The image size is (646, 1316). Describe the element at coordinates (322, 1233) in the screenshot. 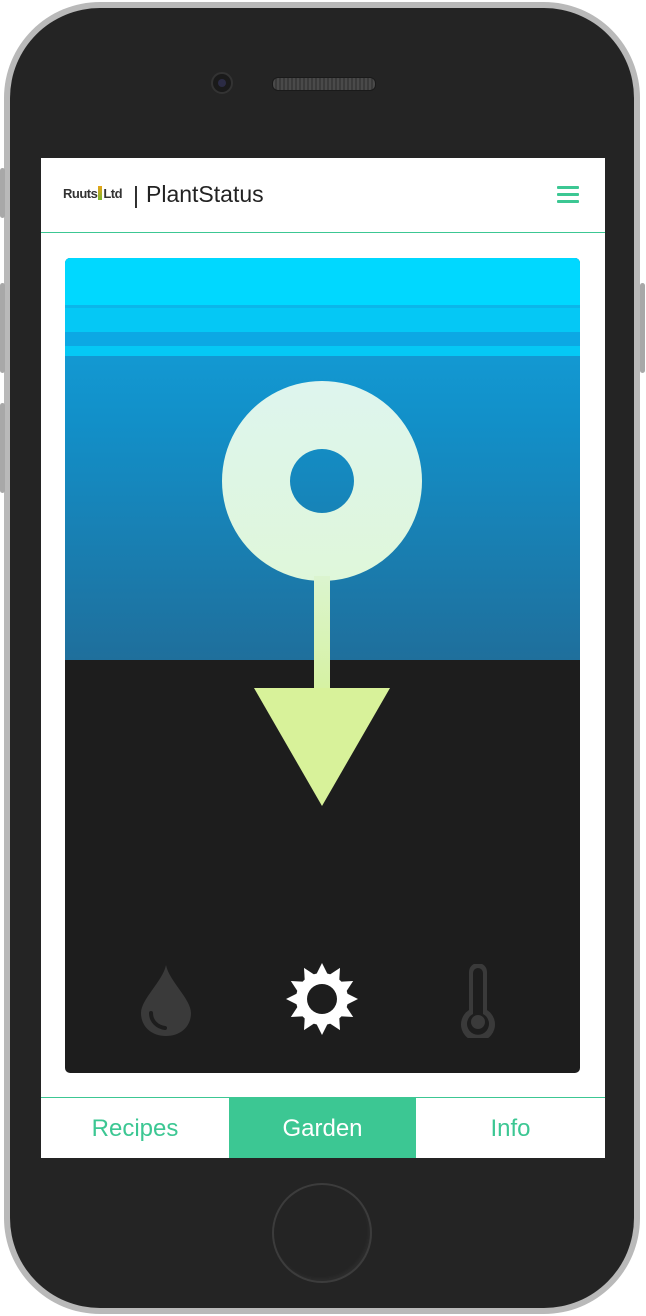

I see `home-button` at that location.